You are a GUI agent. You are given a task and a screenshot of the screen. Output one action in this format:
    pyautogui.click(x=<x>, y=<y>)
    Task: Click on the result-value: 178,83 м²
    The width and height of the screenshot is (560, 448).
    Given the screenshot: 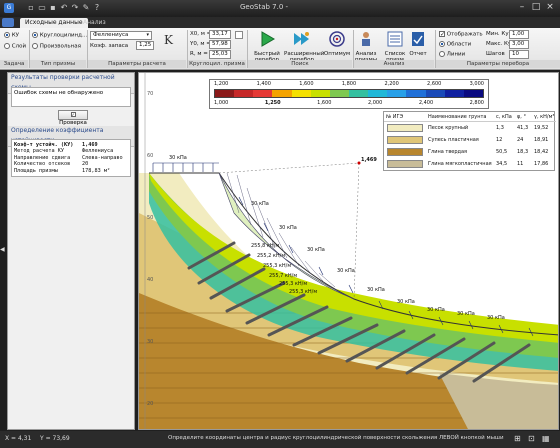 What is the action you would take?
    pyautogui.click(x=96, y=170)
    